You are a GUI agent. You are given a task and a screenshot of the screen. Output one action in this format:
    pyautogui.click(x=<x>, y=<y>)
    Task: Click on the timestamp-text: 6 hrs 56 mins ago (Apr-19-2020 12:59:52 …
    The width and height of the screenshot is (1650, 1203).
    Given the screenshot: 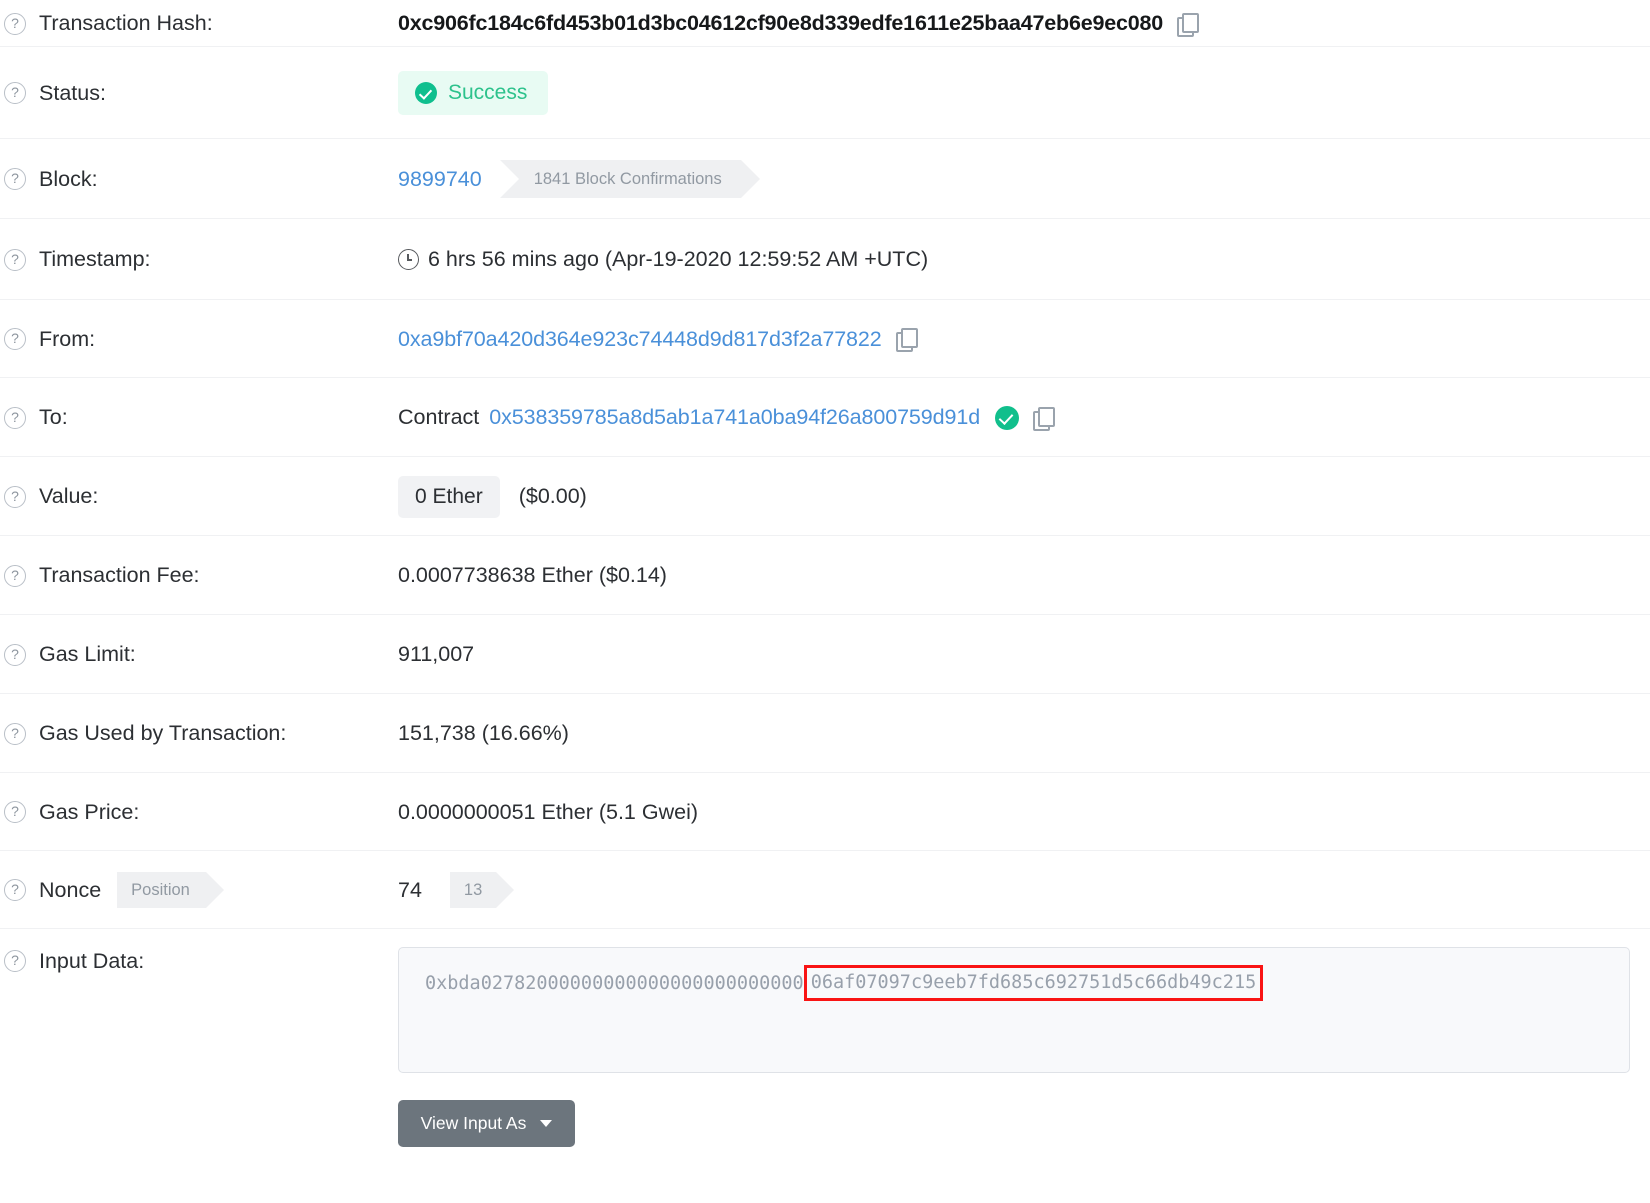 What is the action you would take?
    pyautogui.click(x=678, y=259)
    